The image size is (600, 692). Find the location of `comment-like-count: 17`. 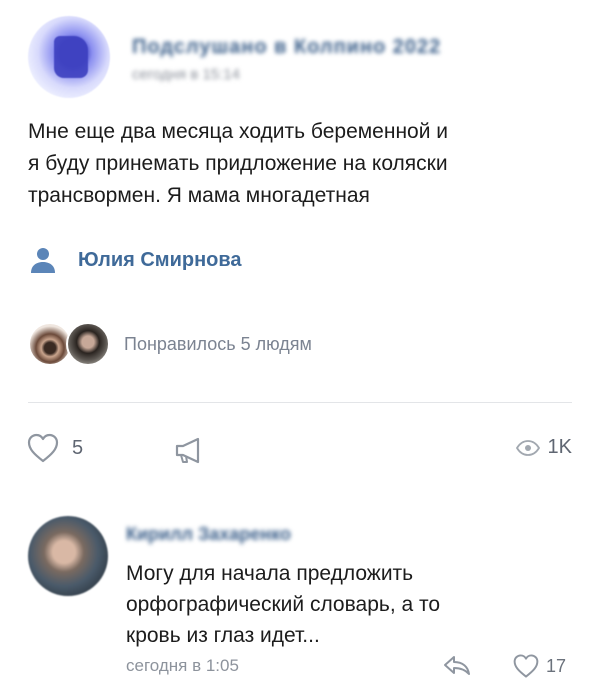

comment-like-count: 17 is located at coordinates (556, 665).